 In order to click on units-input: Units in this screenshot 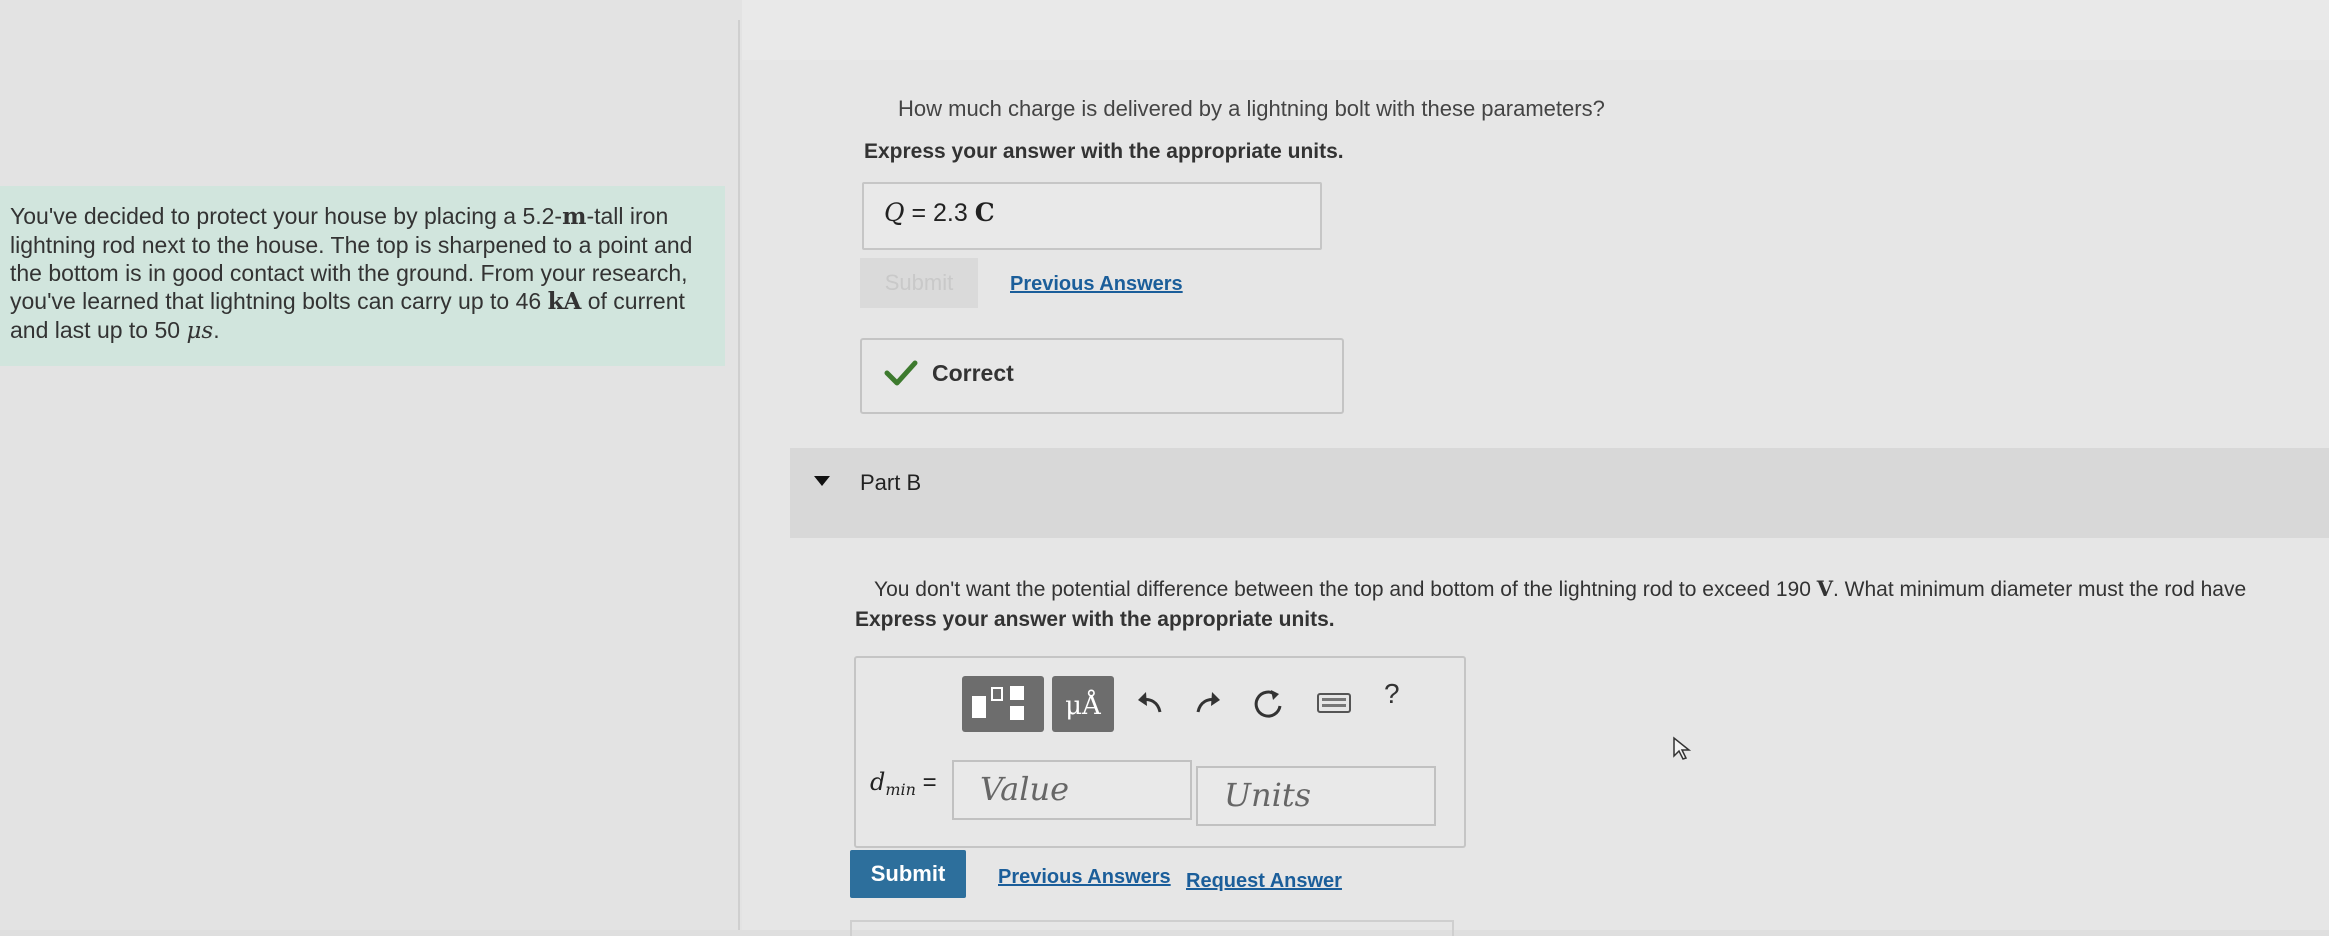, I will do `click(1316, 796)`.